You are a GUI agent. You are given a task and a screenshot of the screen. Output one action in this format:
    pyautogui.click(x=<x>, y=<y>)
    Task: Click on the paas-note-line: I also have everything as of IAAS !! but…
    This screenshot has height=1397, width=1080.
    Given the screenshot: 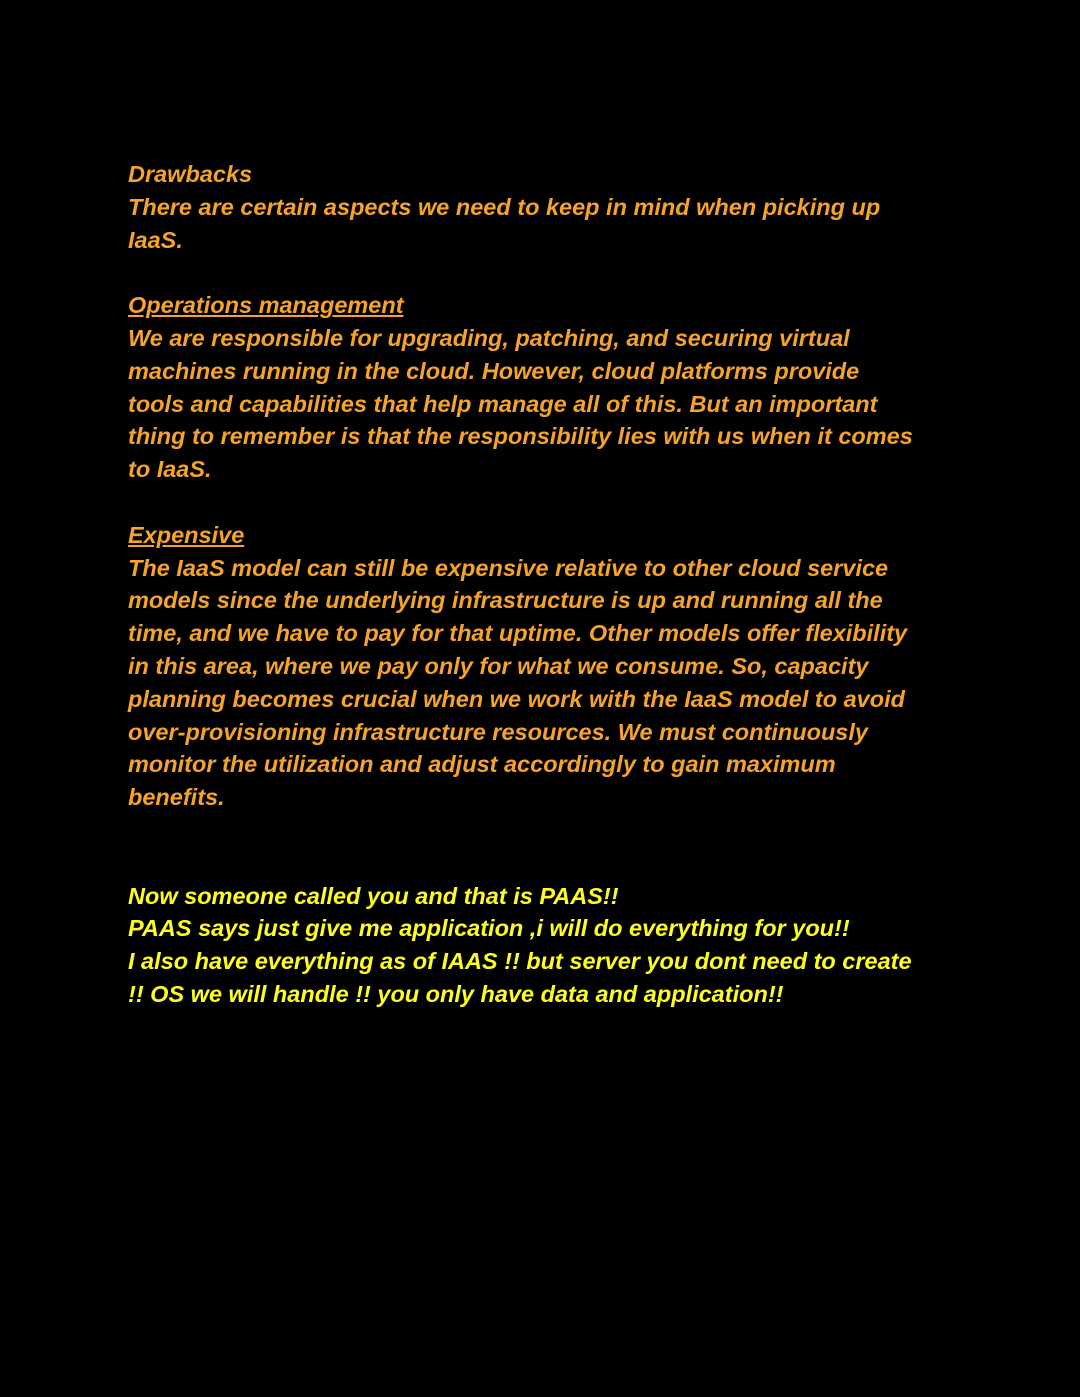 What is the action you would take?
    pyautogui.click(x=520, y=961)
    